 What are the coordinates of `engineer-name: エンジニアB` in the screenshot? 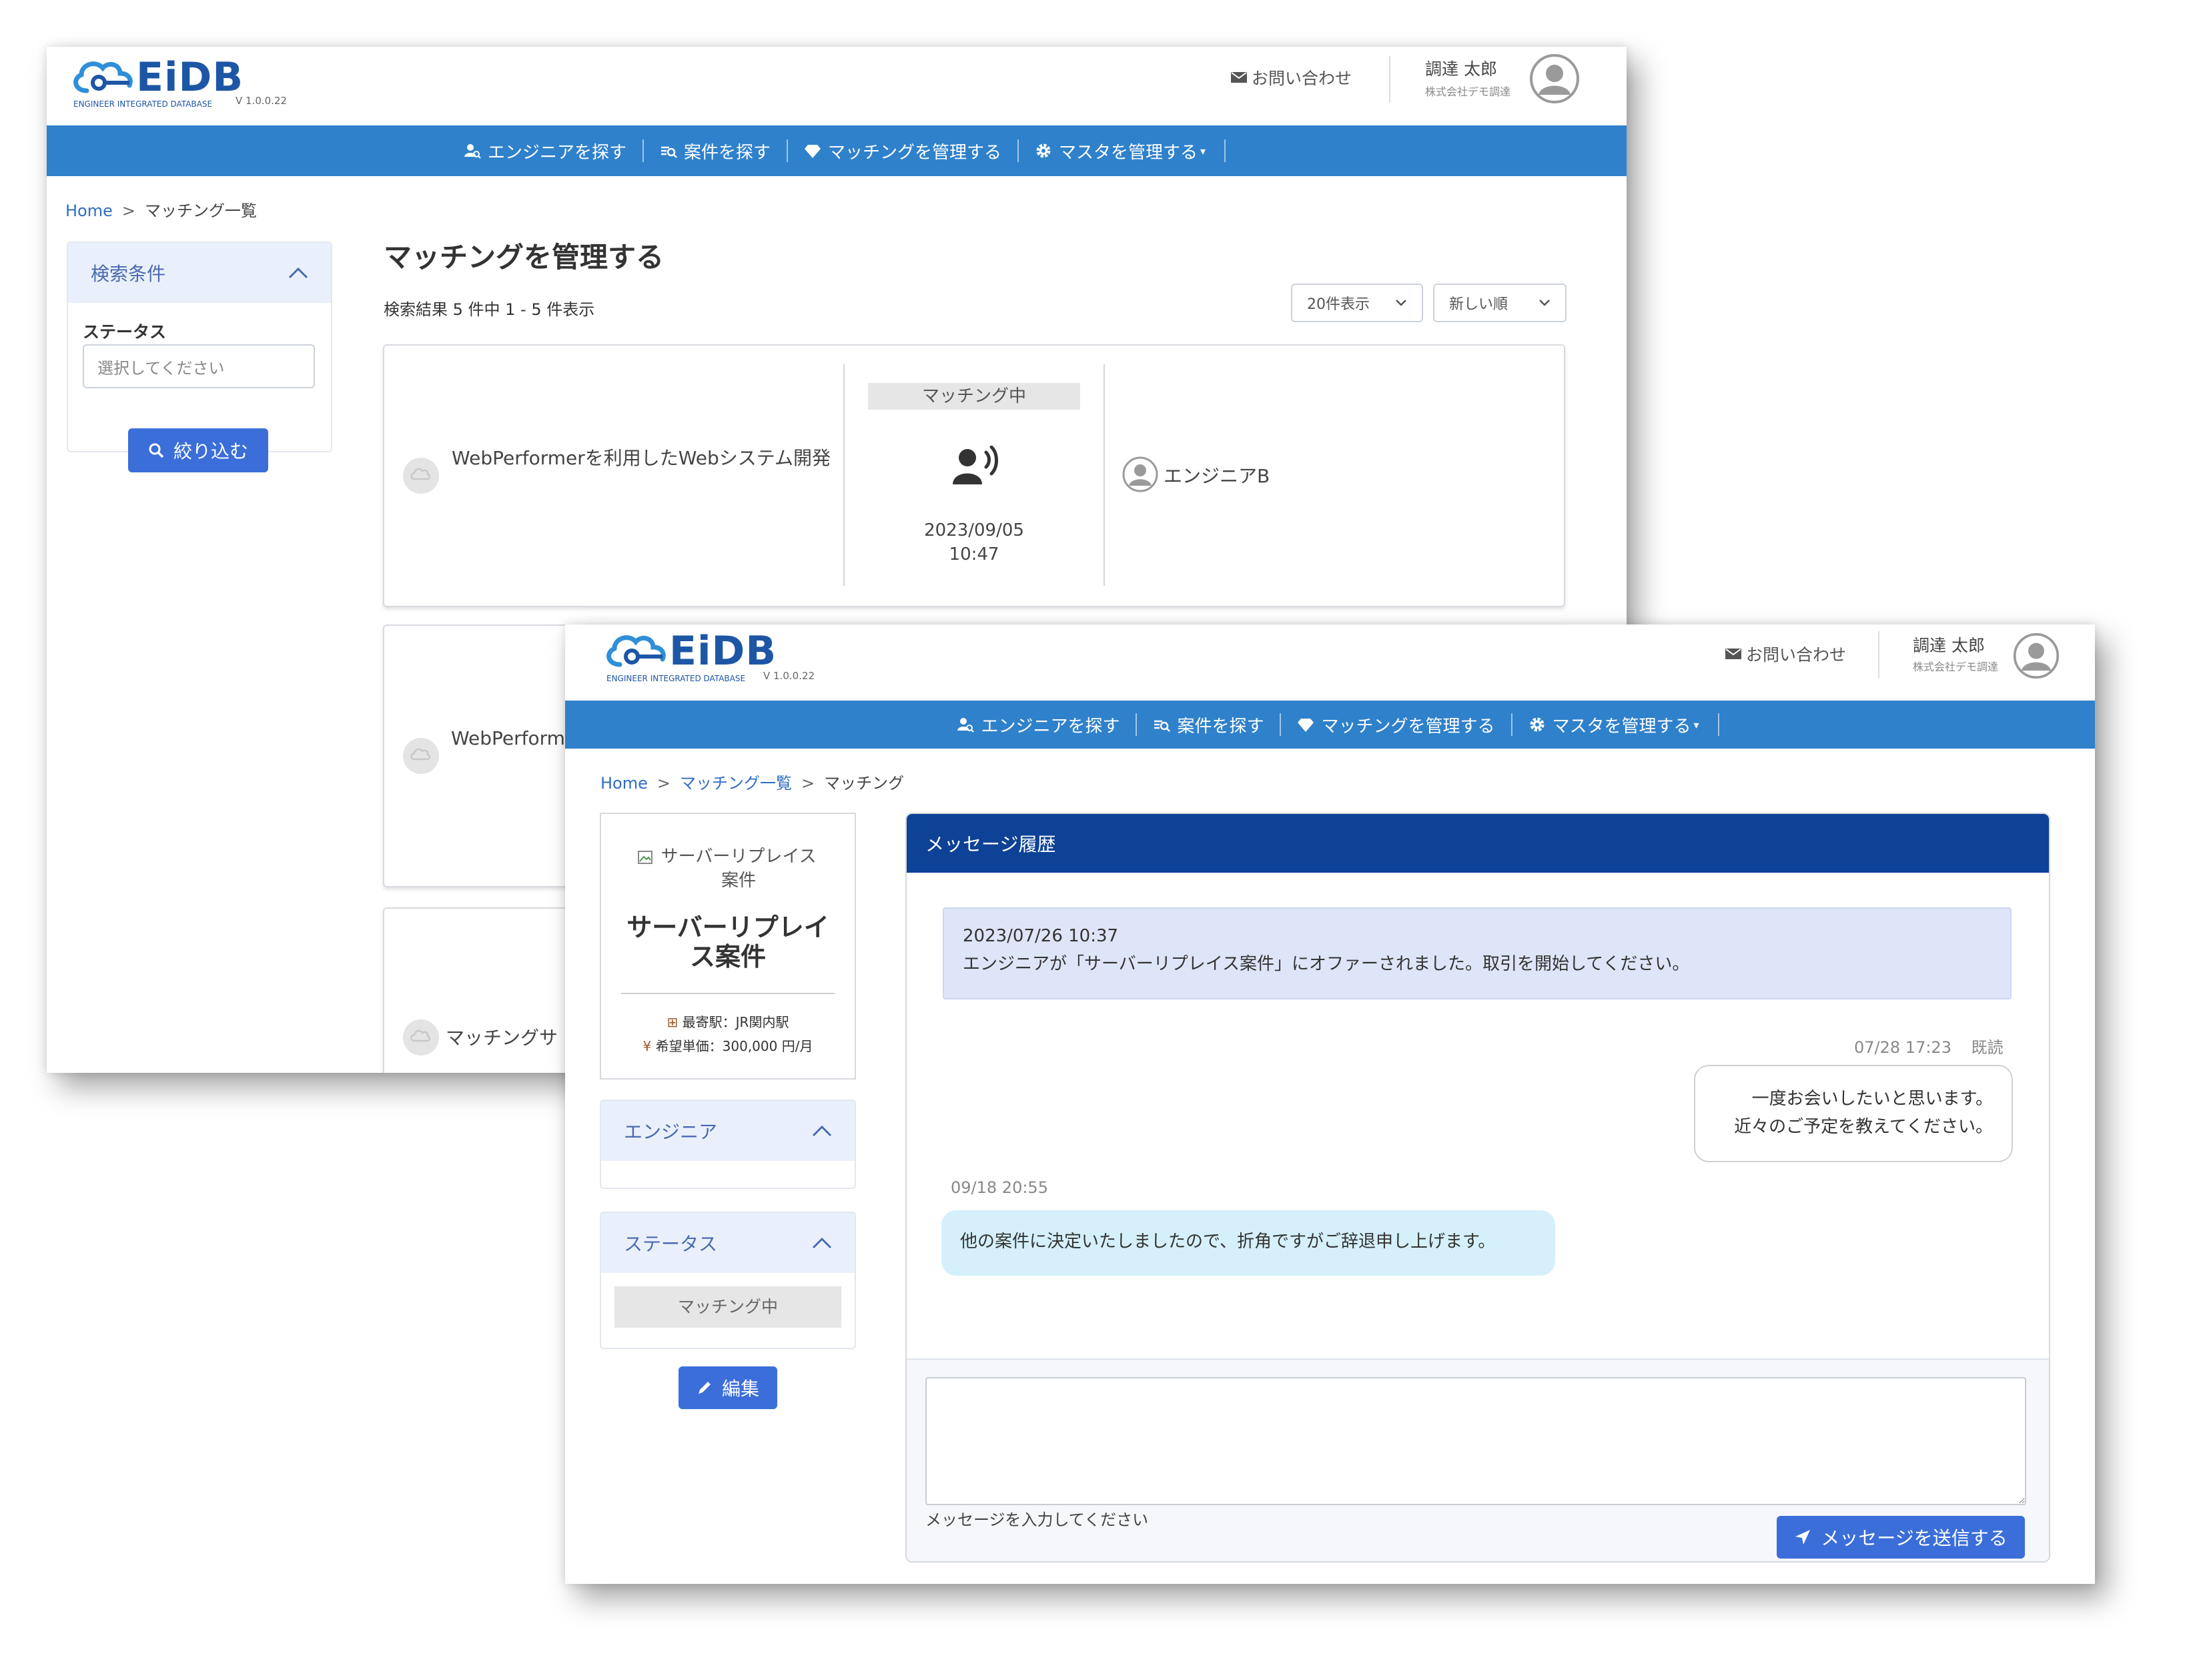 It's located at (1217, 475).